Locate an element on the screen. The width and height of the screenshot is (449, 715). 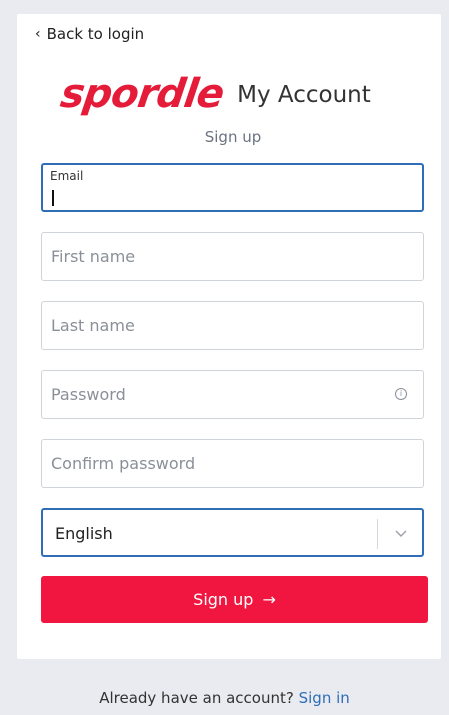
sign-up-label: Sign up is located at coordinates (223, 599).